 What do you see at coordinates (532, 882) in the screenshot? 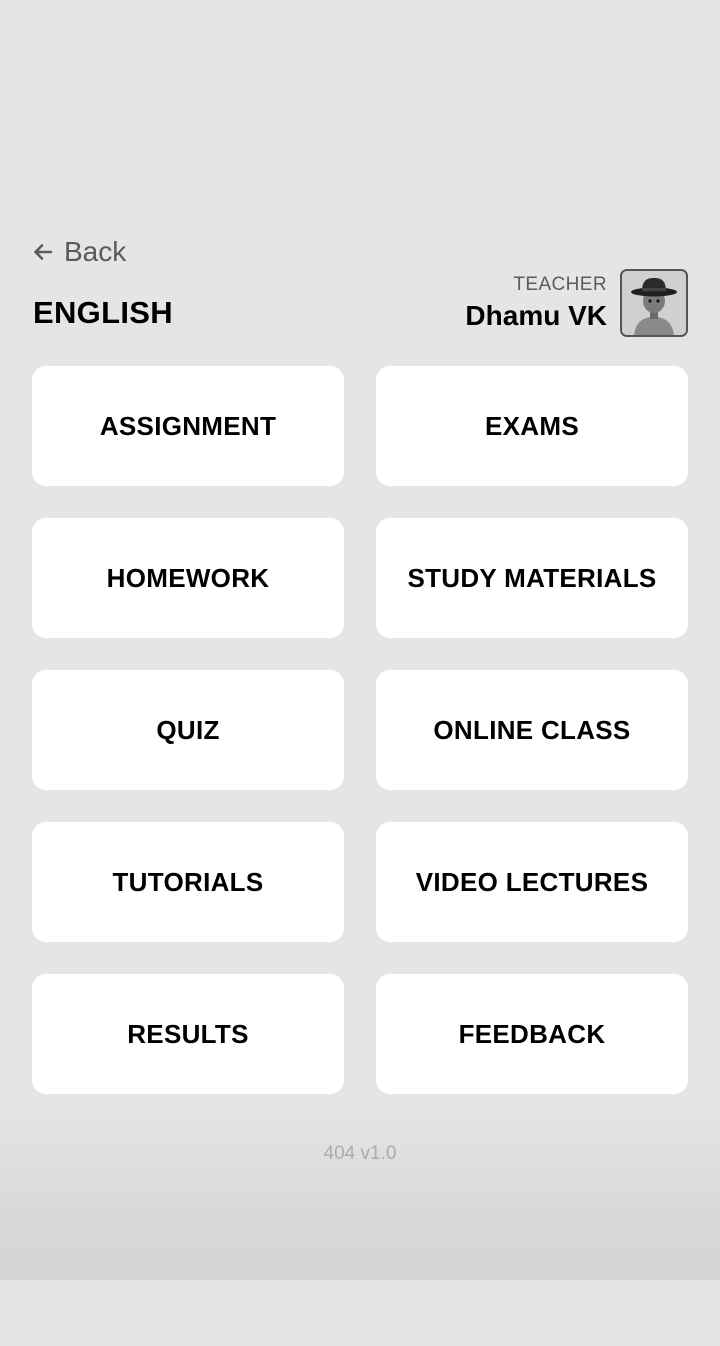
I see `menu-tile-video-lectures: VIDEO LECTURES` at bounding box center [532, 882].